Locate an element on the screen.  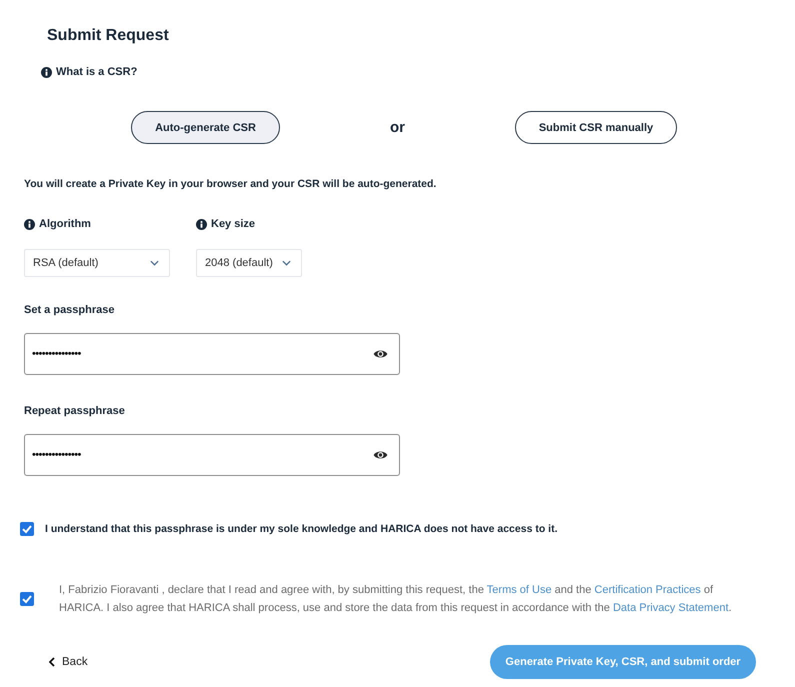
dropdown: 2048 (default) is located at coordinates (249, 263).